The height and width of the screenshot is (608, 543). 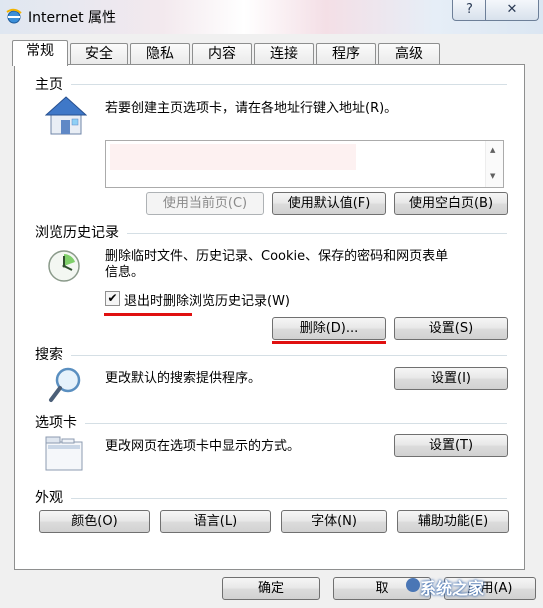 I want to click on scroll-up-icon: ▲, so click(x=492, y=150).